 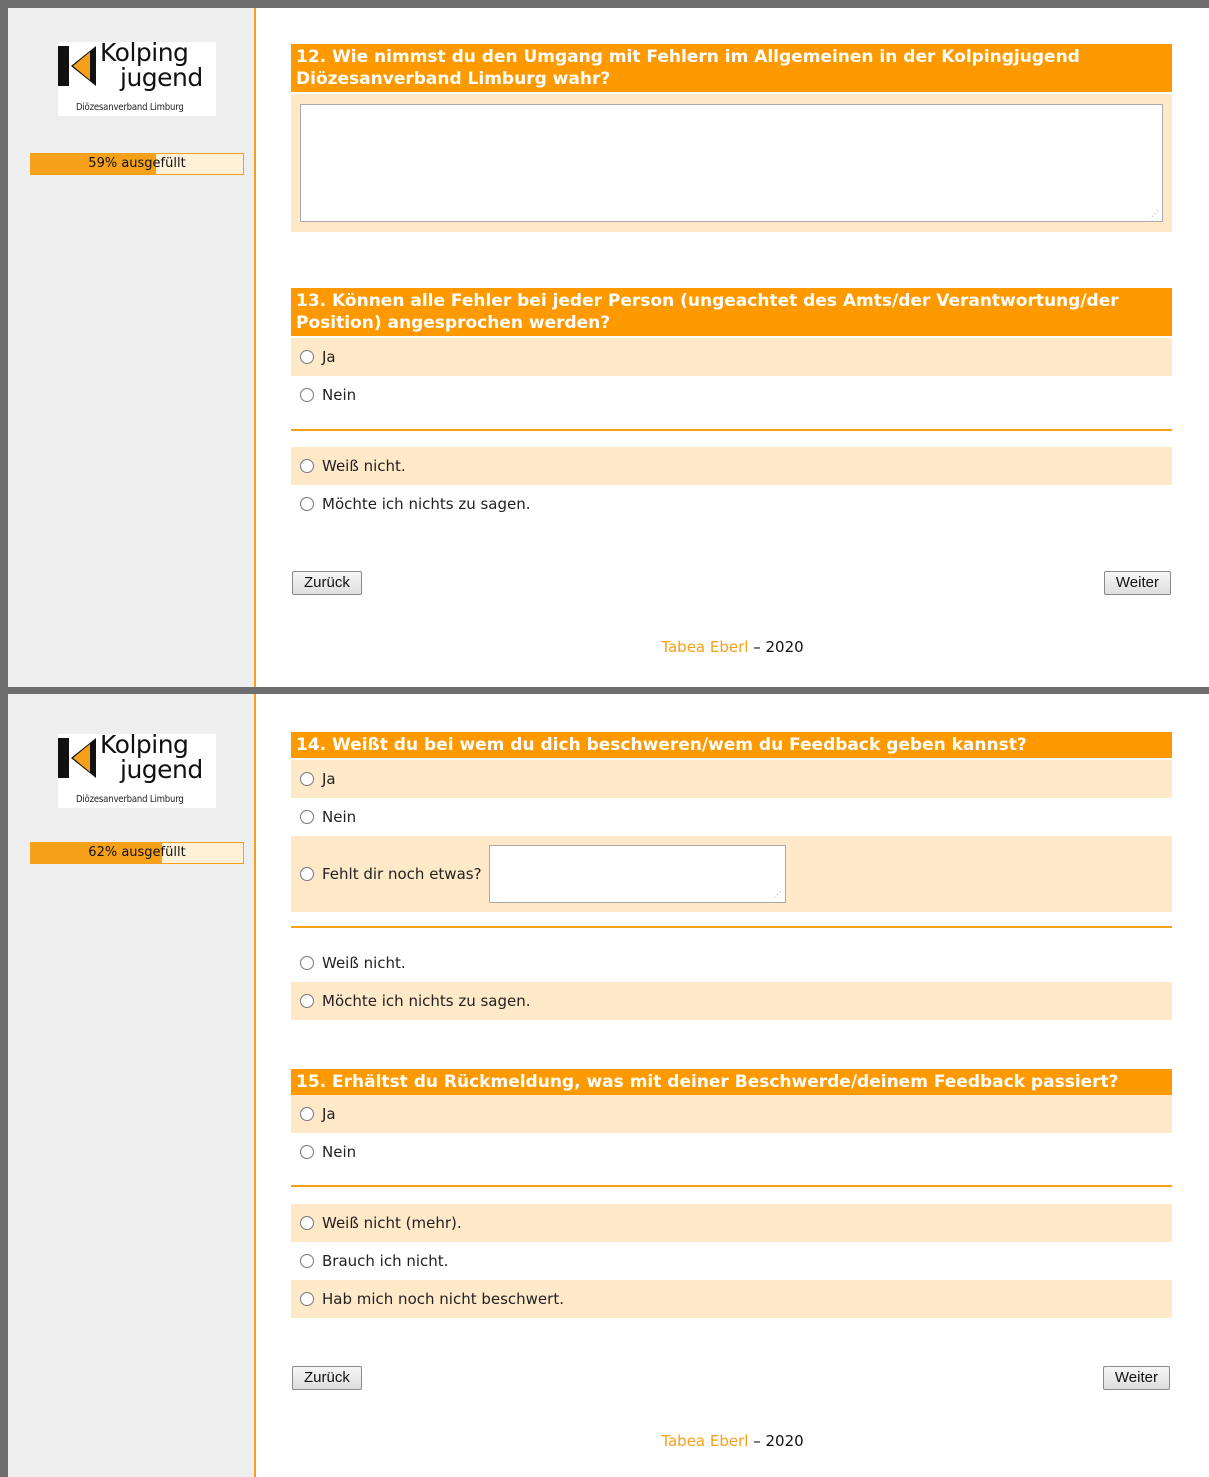 I want to click on option-label: Fehlt dir noch etwas?, so click(x=402, y=874).